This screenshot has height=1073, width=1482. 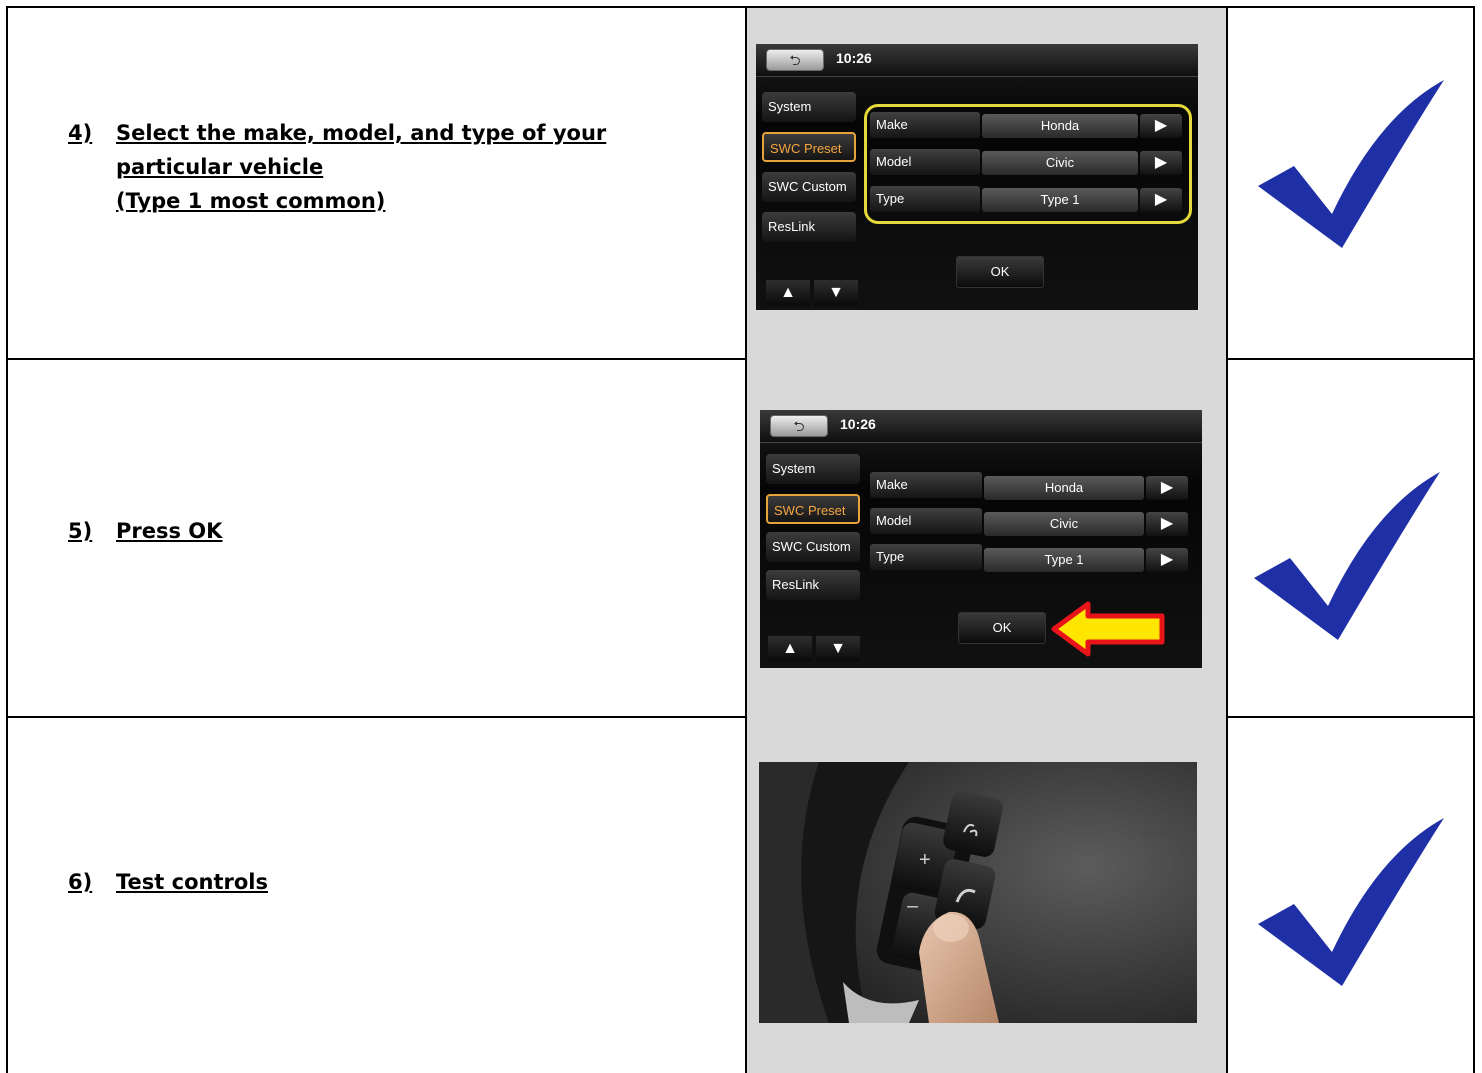 I want to click on make-value: Honda, so click(x=1064, y=488).